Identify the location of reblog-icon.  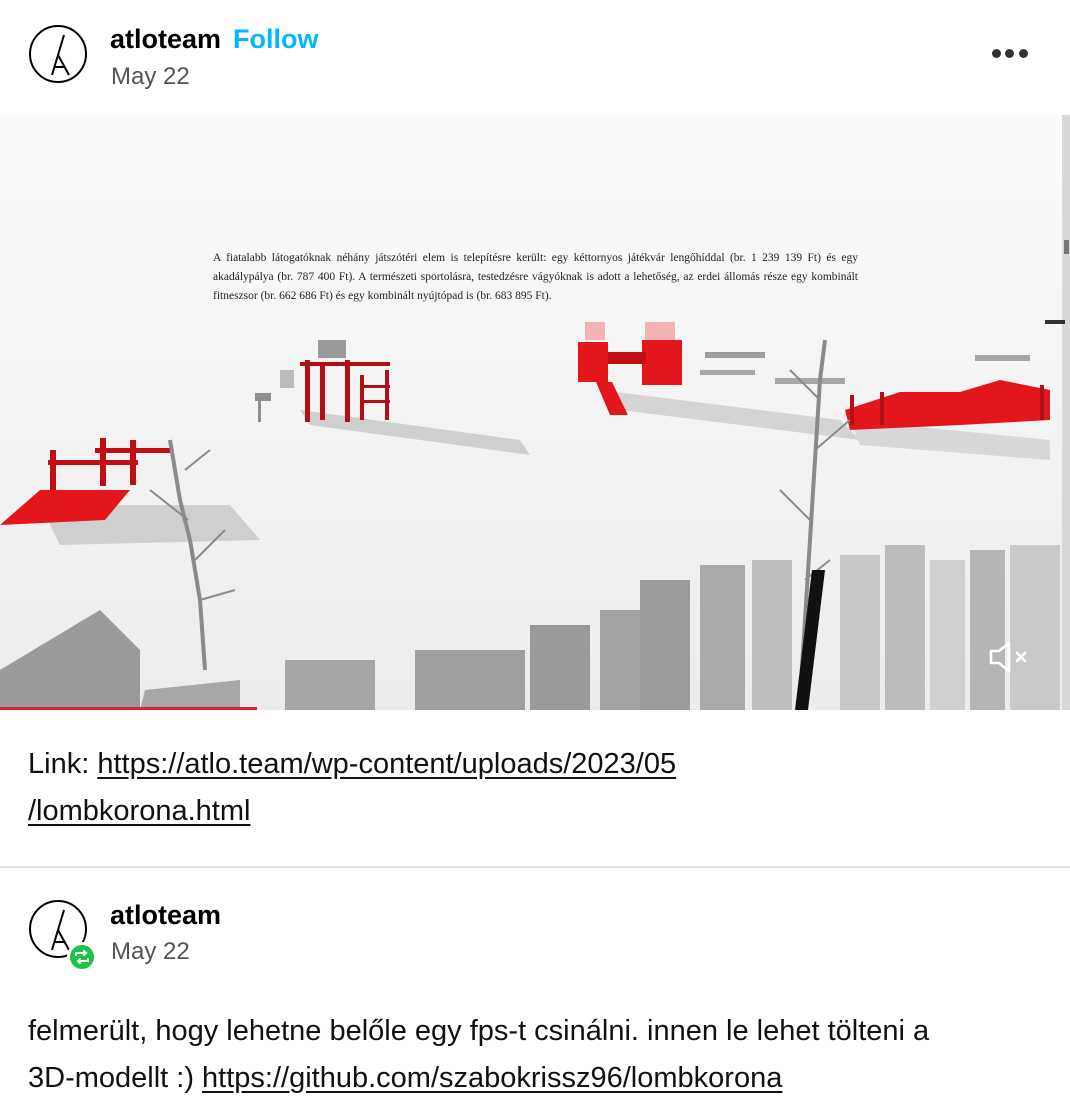
(82, 957).